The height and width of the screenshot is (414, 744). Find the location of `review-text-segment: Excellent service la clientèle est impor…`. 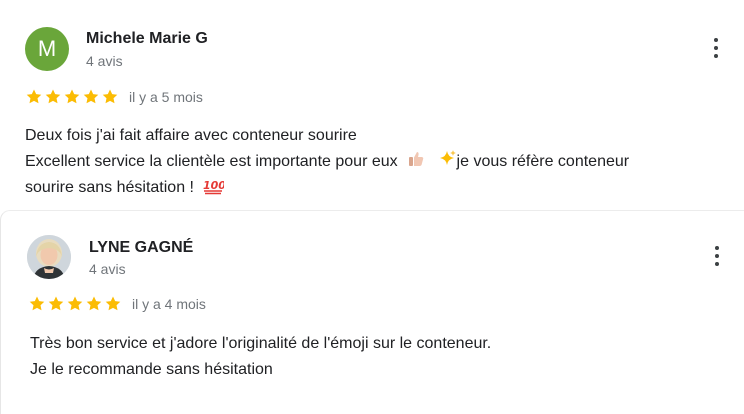

review-text-segment: Excellent service la clientèle est impor… is located at coordinates (211, 161).